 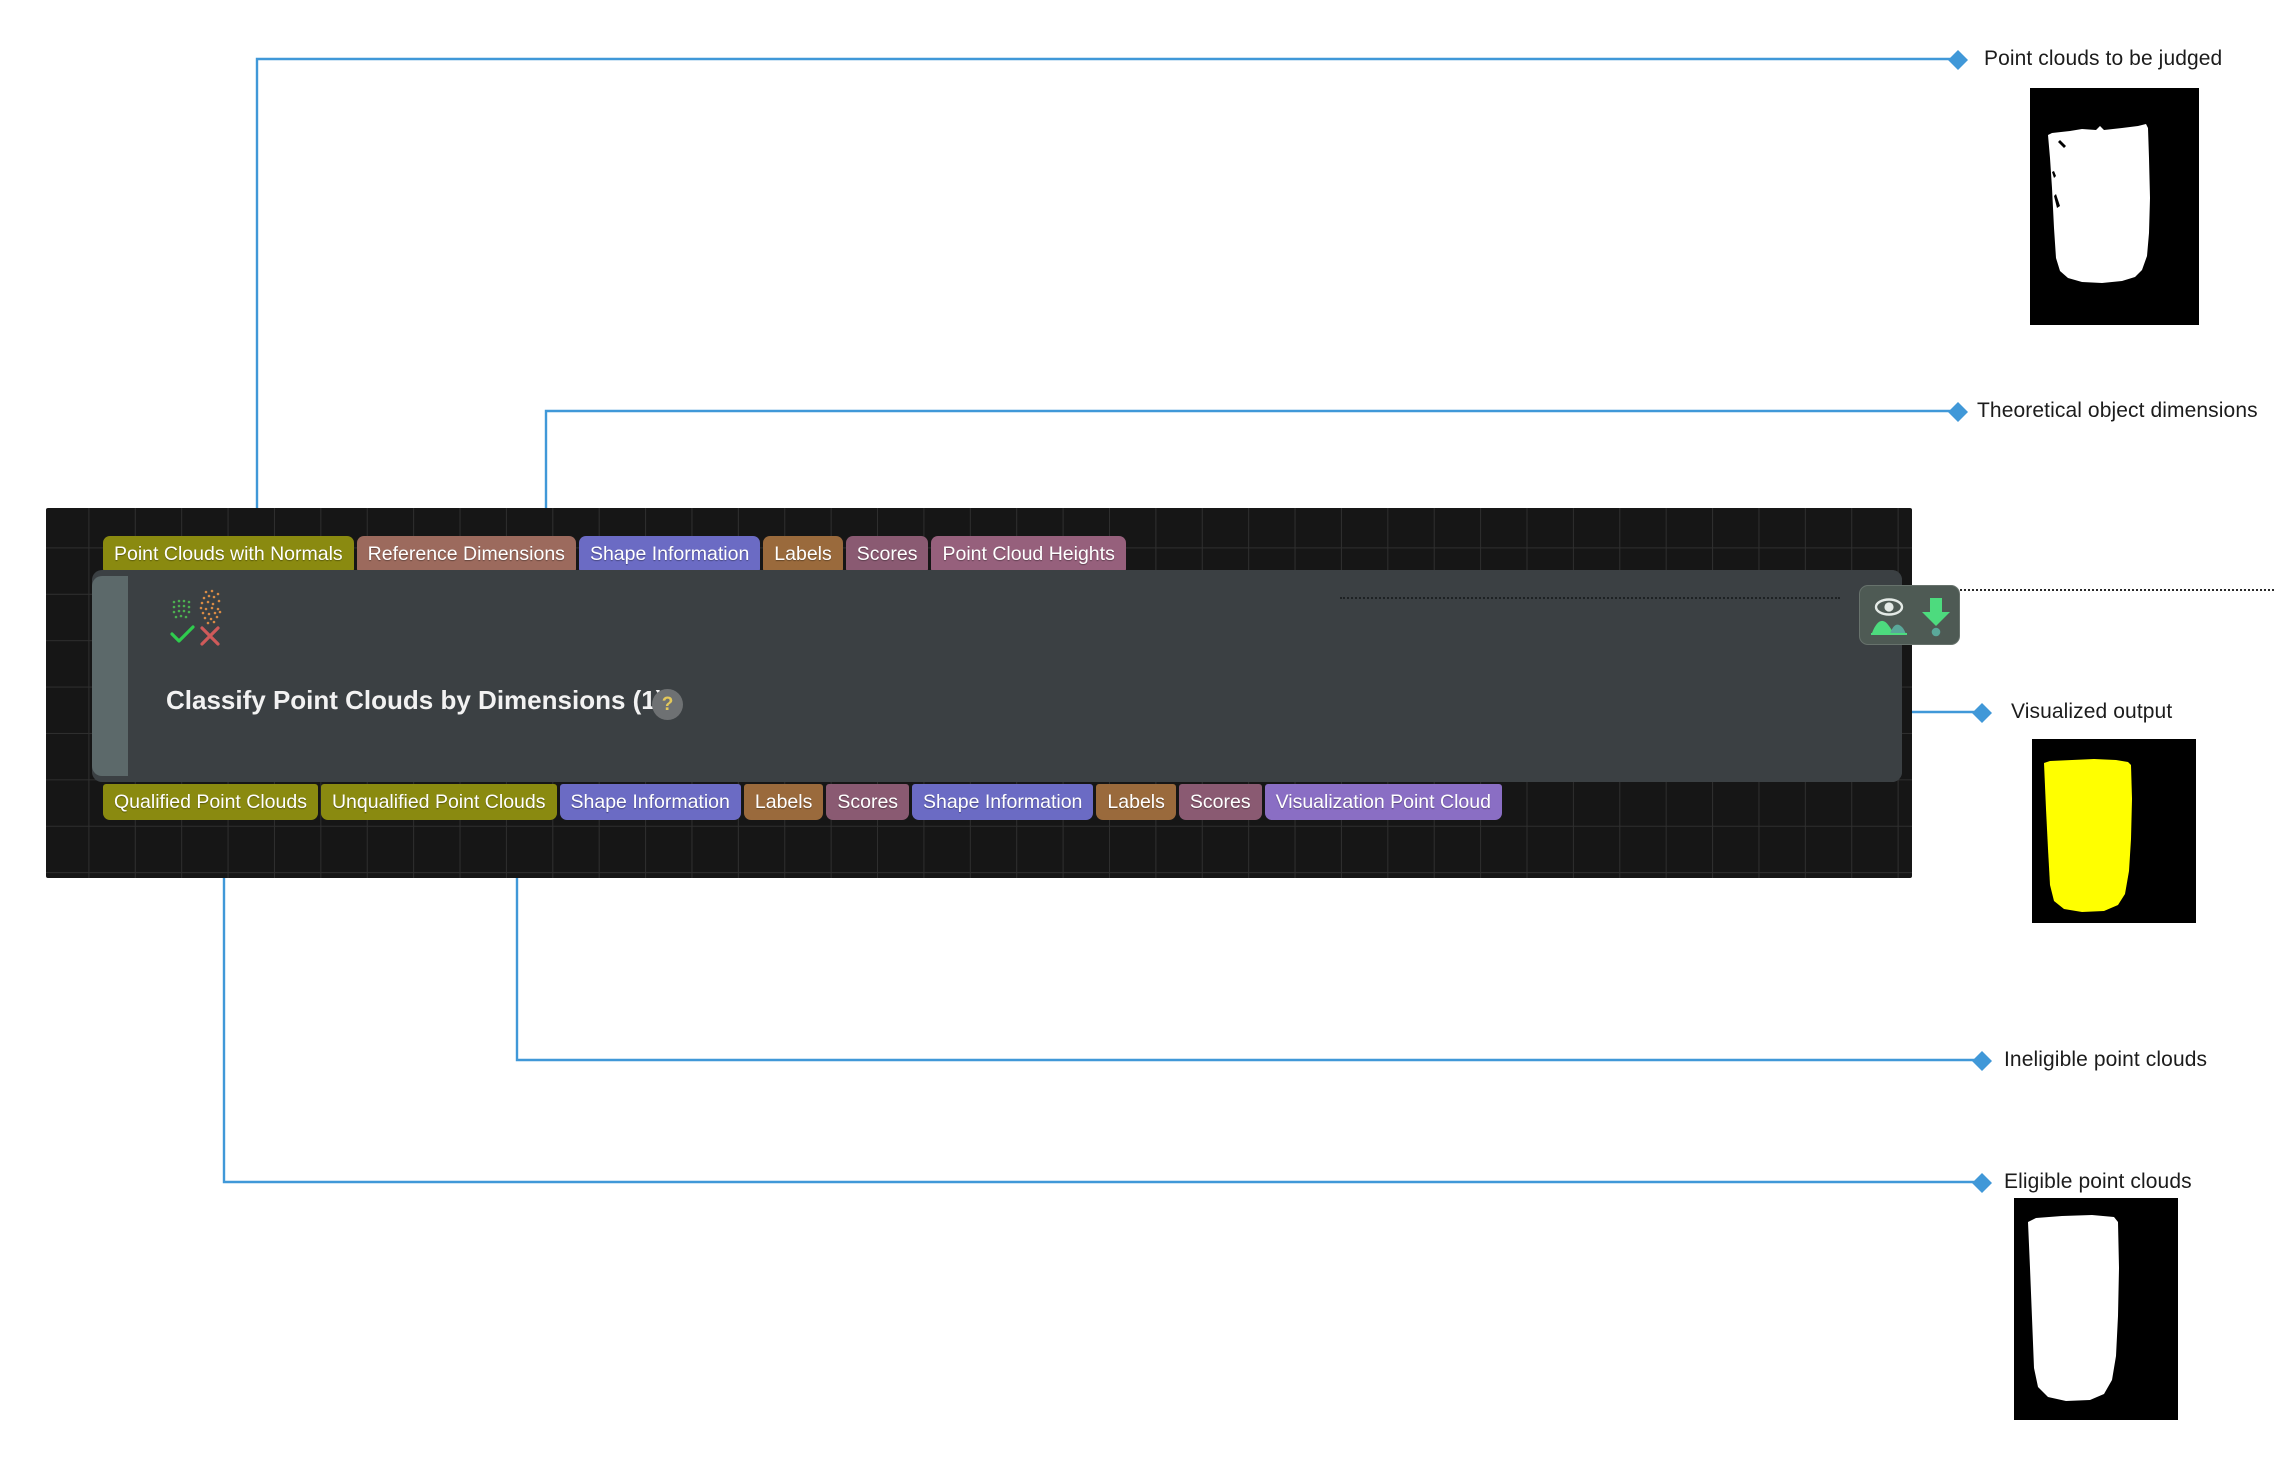 I want to click on callout-diamond-label-ineligible-point-clouds, so click(x=1982, y=1061).